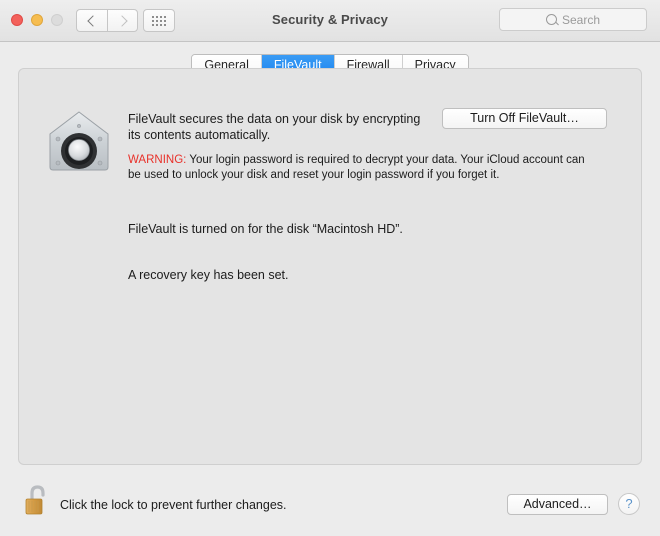 The image size is (660, 536). Describe the element at coordinates (581, 19) in the screenshot. I see `search-placeholder: Search` at that location.